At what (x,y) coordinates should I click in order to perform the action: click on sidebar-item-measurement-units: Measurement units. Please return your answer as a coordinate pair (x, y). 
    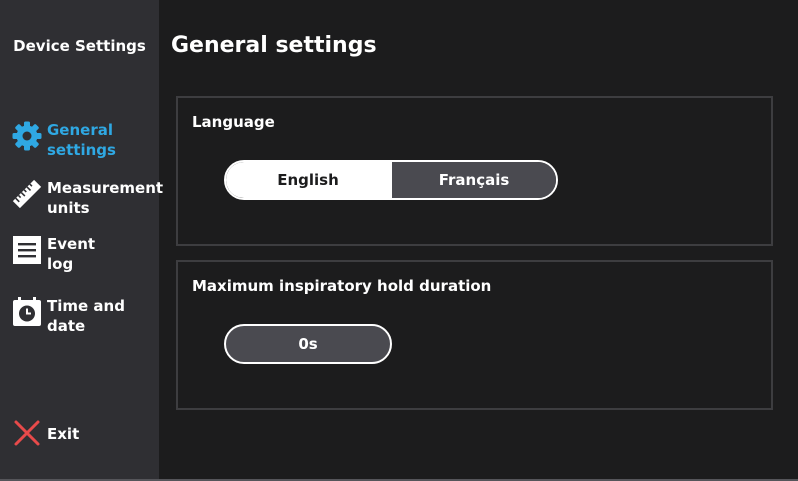
    Looking at the image, I should click on (87, 200).